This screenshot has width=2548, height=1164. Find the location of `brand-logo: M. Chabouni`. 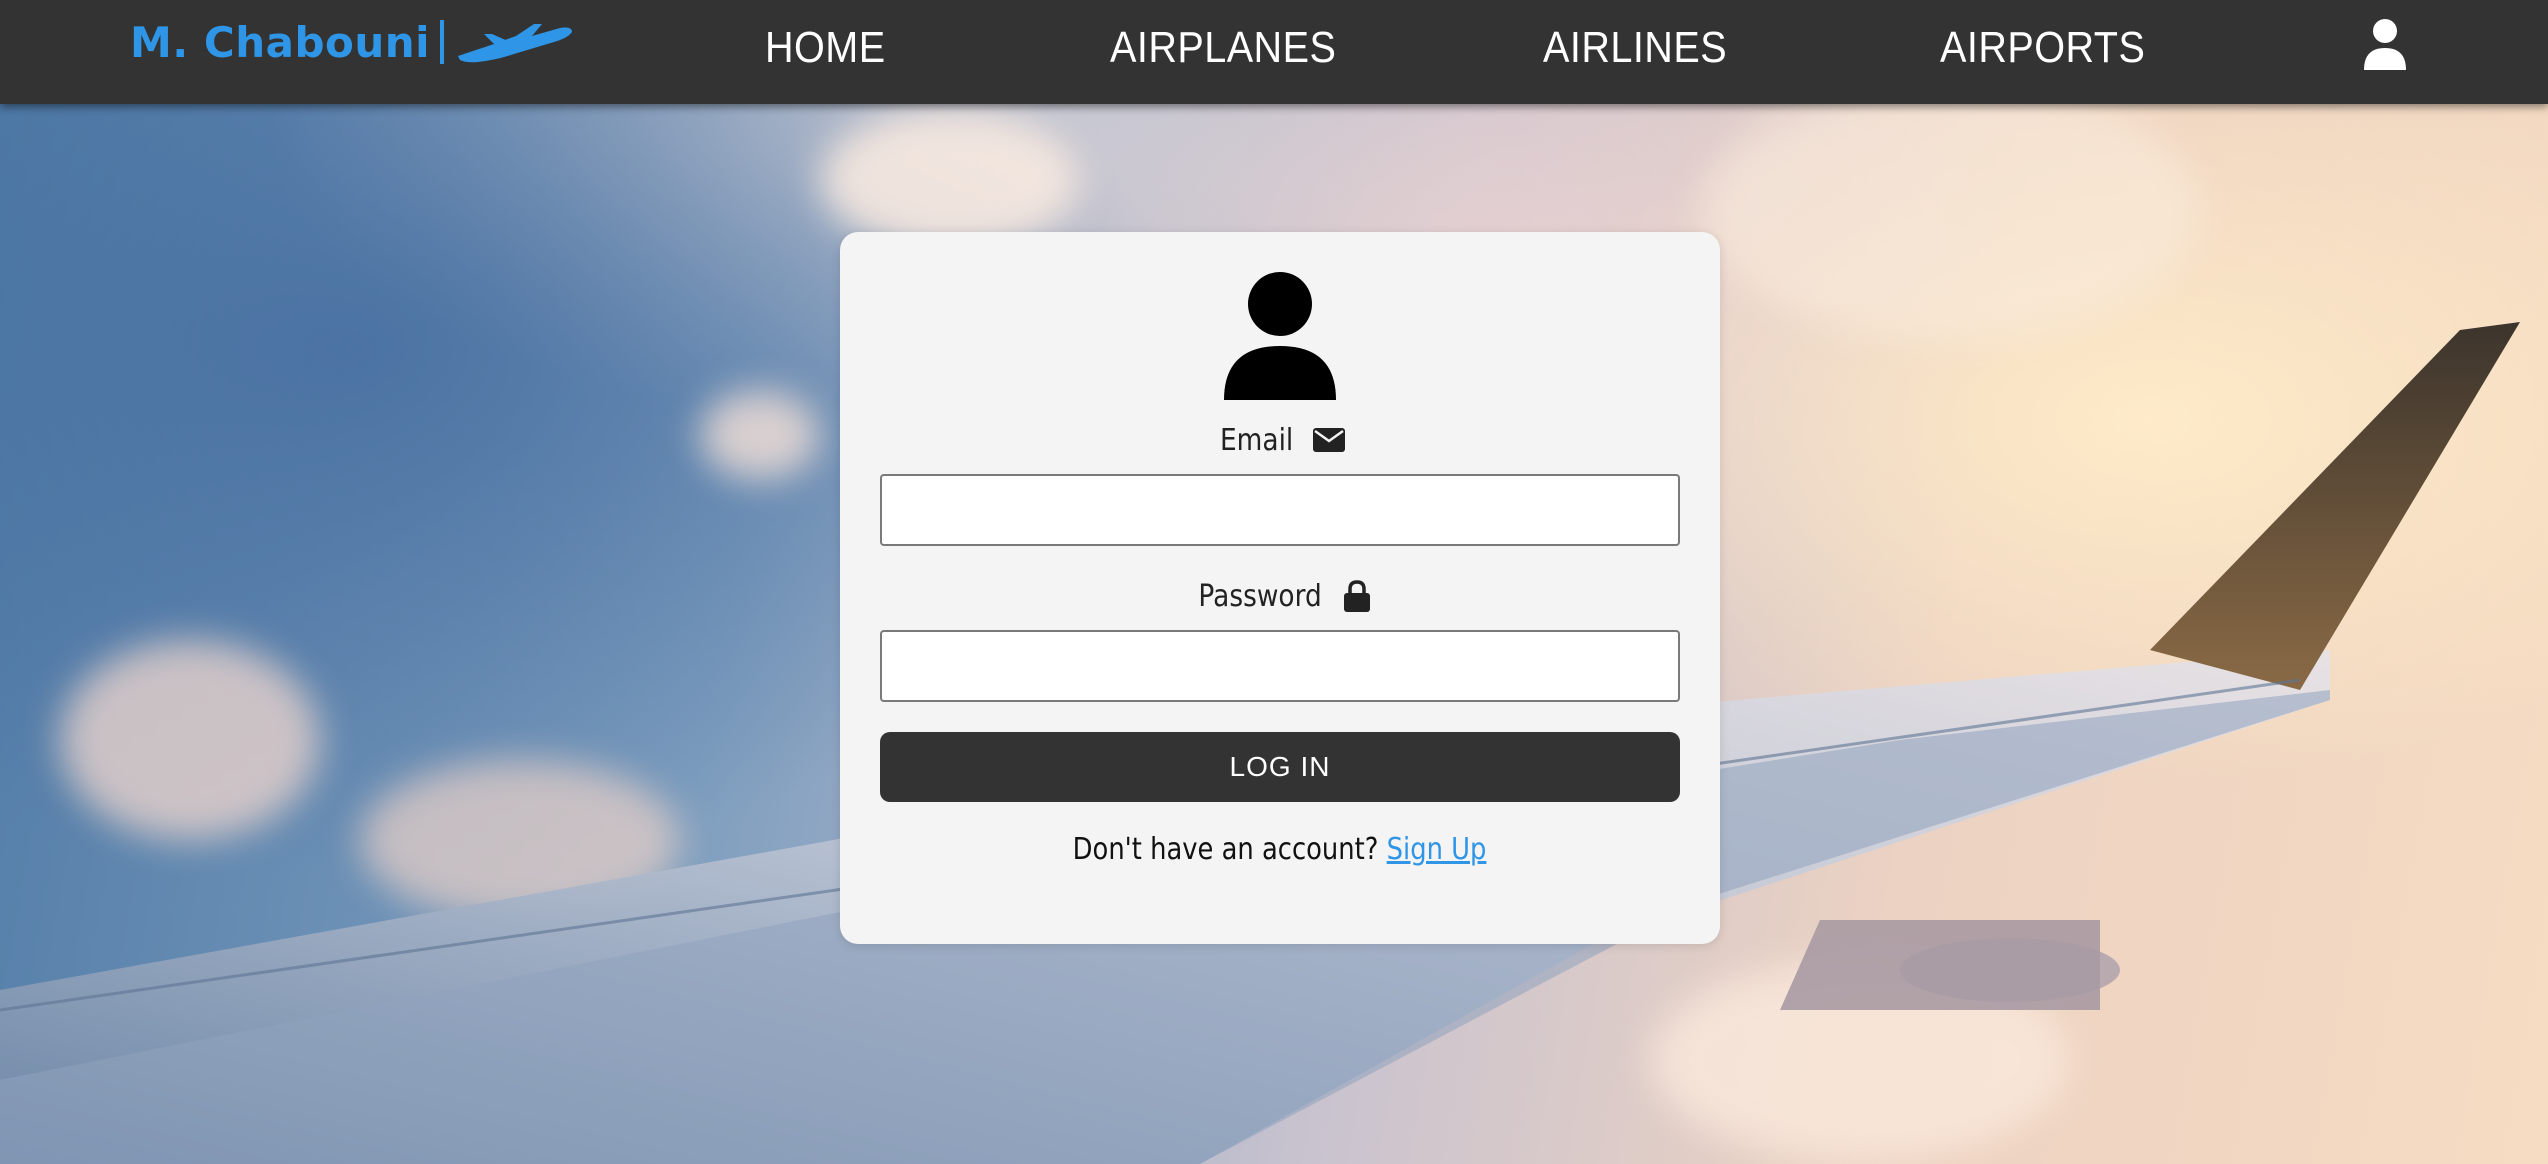

brand-logo: M. Chabouni is located at coordinates (352, 42).